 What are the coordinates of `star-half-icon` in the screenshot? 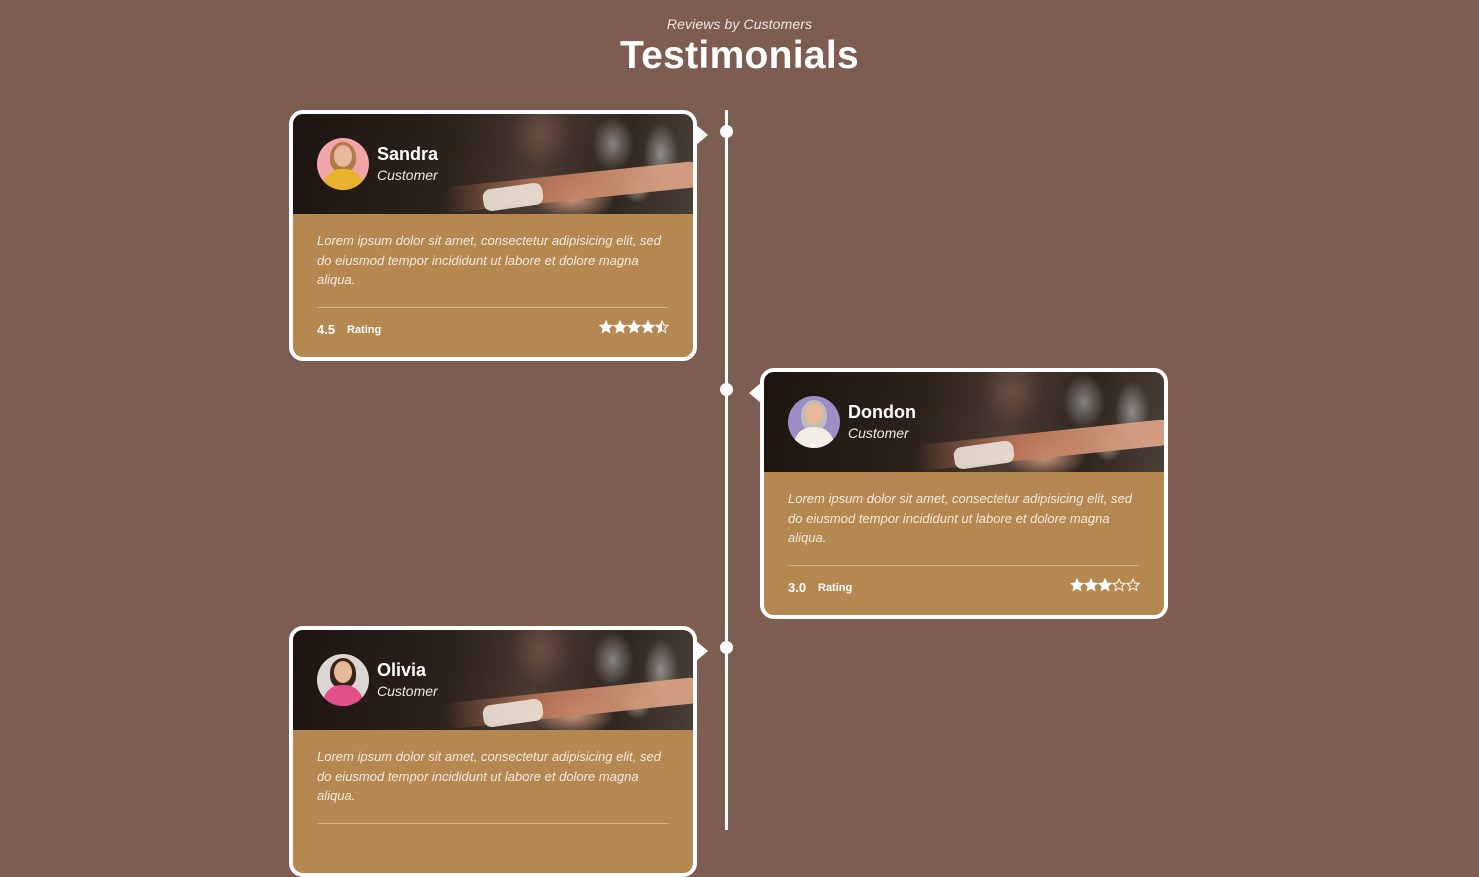 It's located at (662, 327).